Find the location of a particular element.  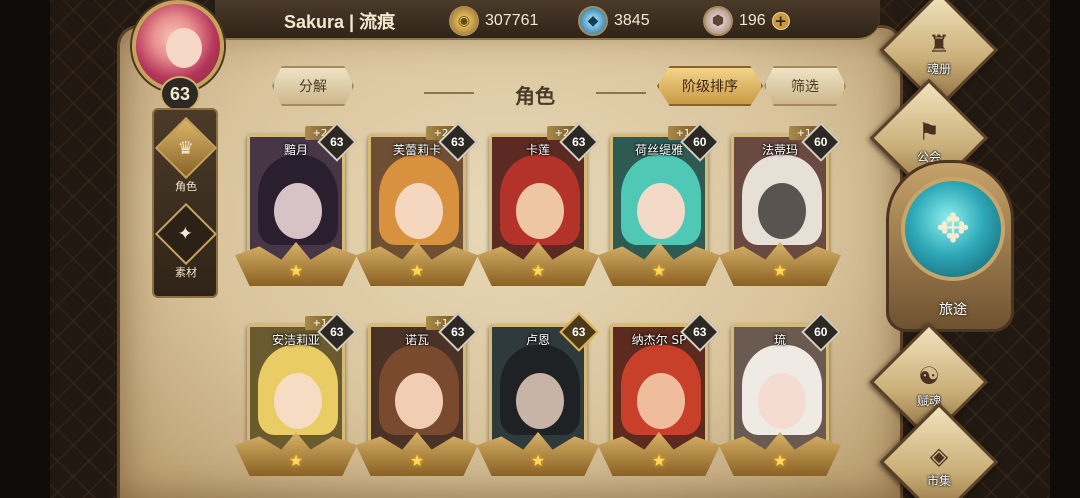

filter-button: 筛选 is located at coordinates (805, 86).